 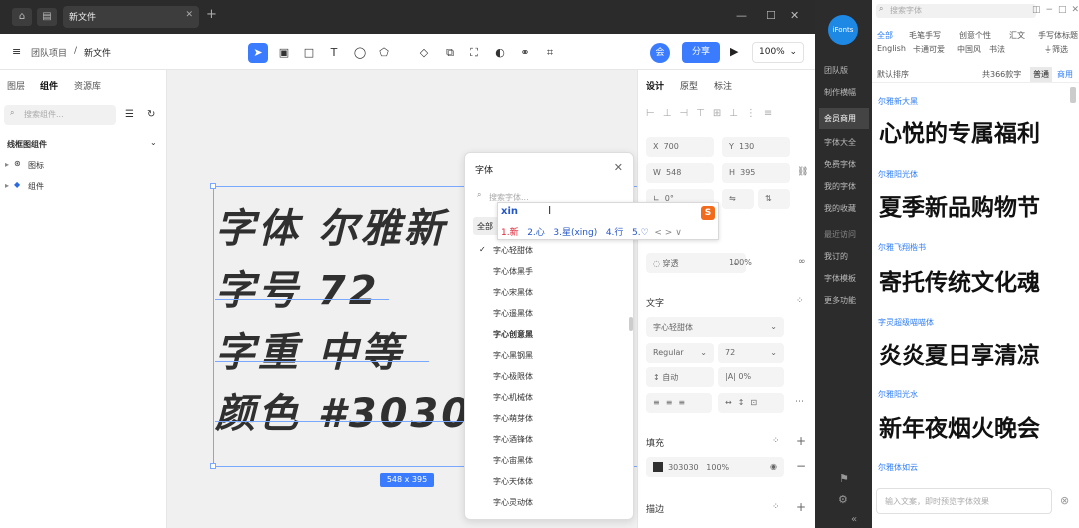 What do you see at coordinates (284, 53) in the screenshot?
I see `frame-tool-icon: ▣` at bounding box center [284, 53].